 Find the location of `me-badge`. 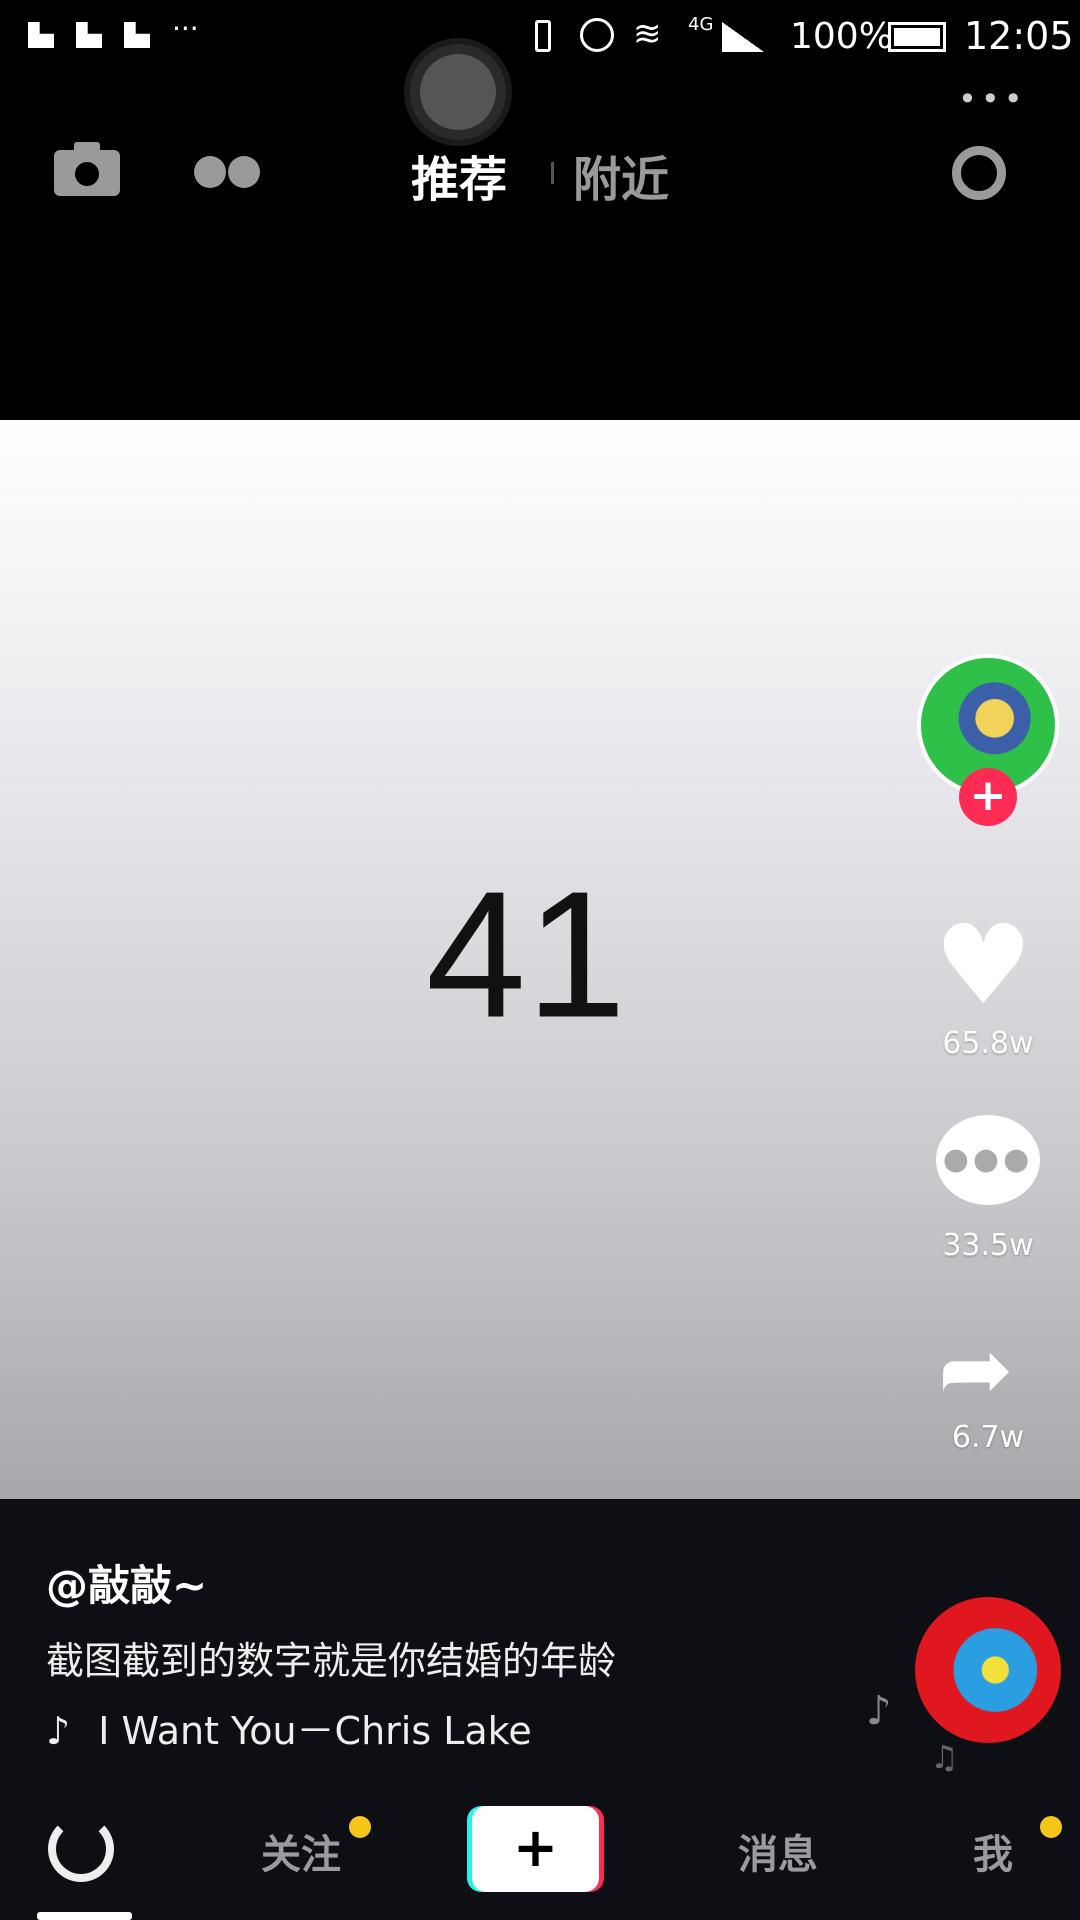

me-badge is located at coordinates (1051, 1827).